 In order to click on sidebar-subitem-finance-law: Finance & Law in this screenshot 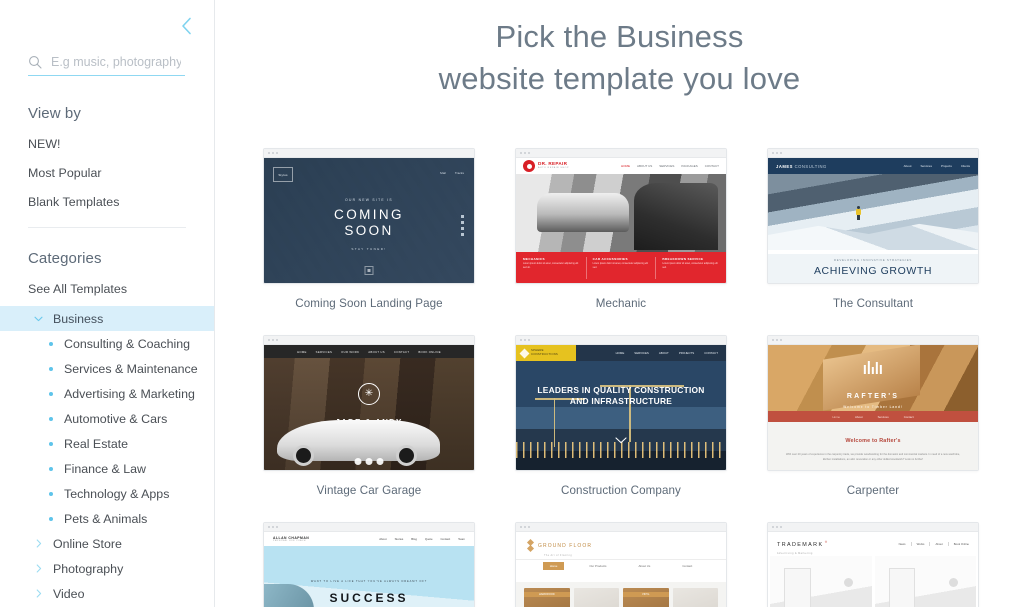, I will do `click(107, 468)`.